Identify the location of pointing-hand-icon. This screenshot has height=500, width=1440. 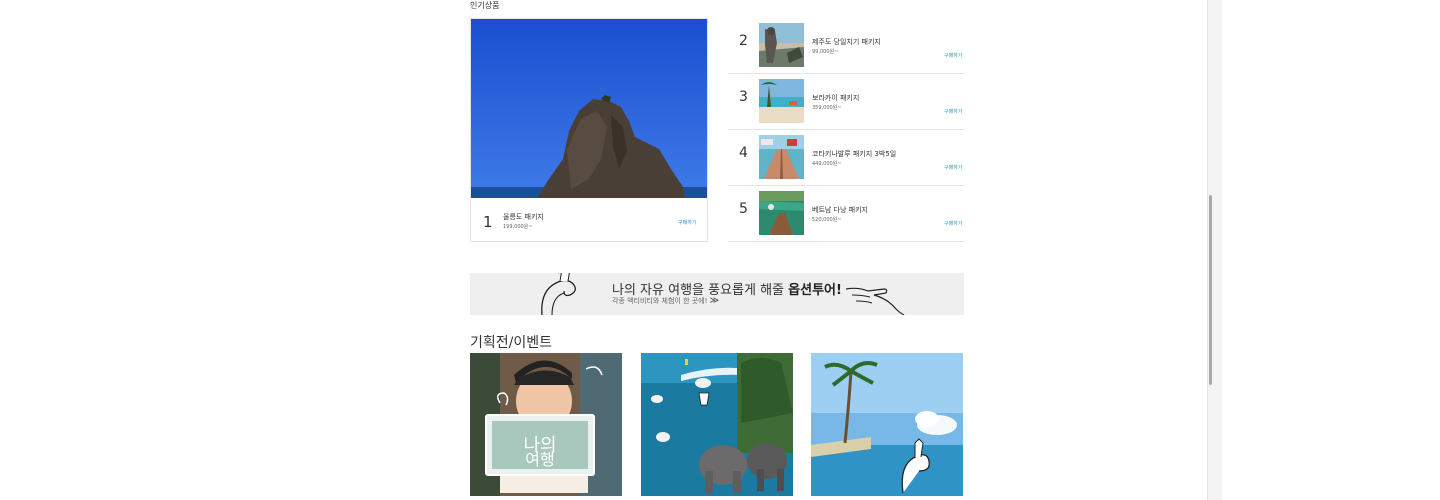
(875, 301).